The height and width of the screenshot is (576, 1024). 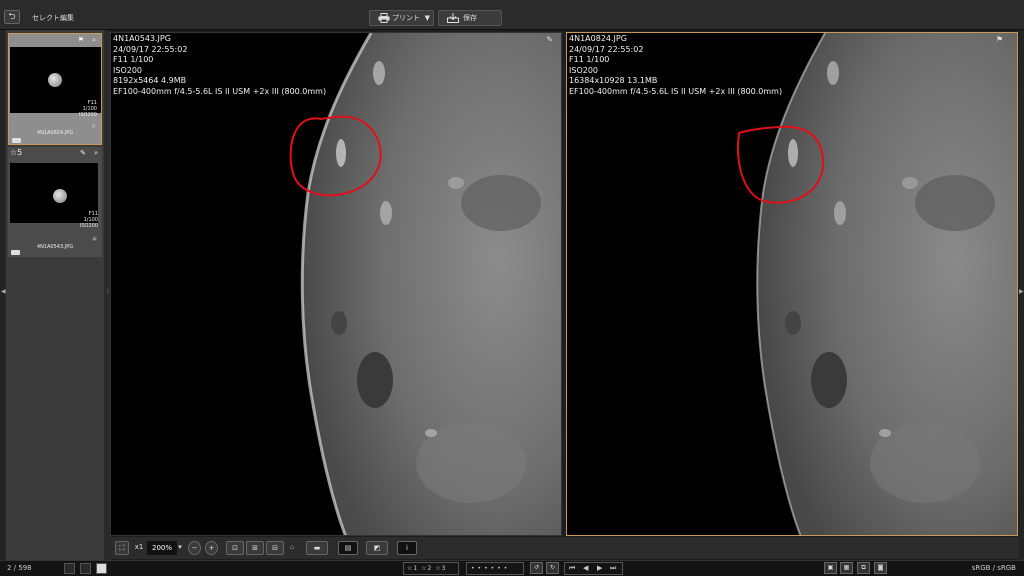 I want to click on preview-view-icon, so click(x=85, y=568).